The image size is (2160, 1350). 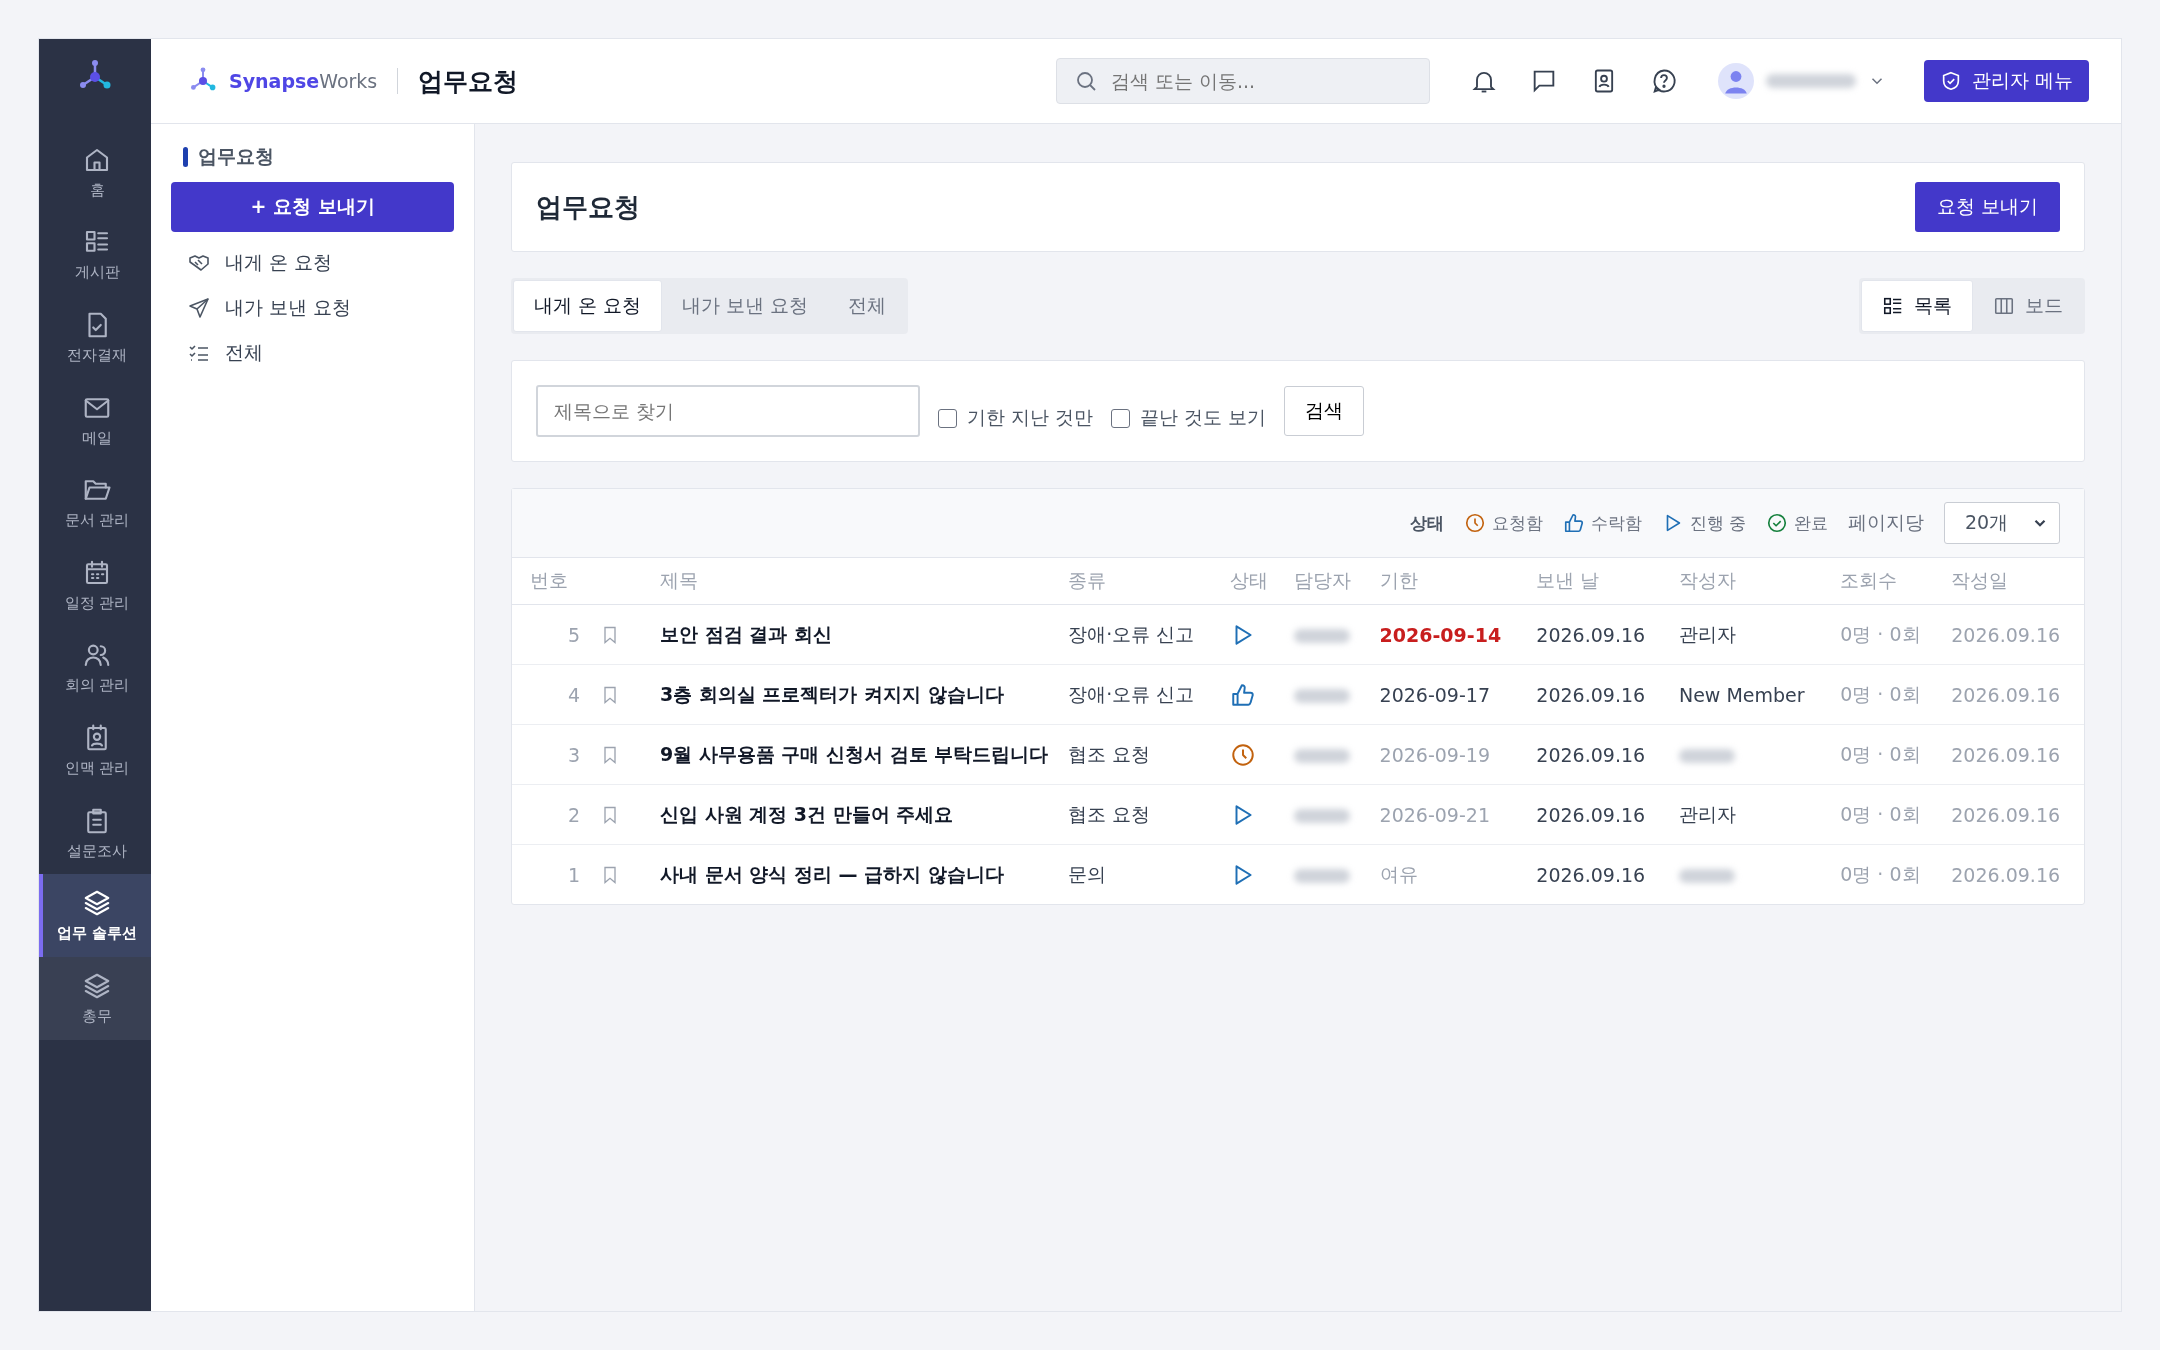 What do you see at coordinates (551, 754) in the screenshot?
I see `table-cell: 3` at bounding box center [551, 754].